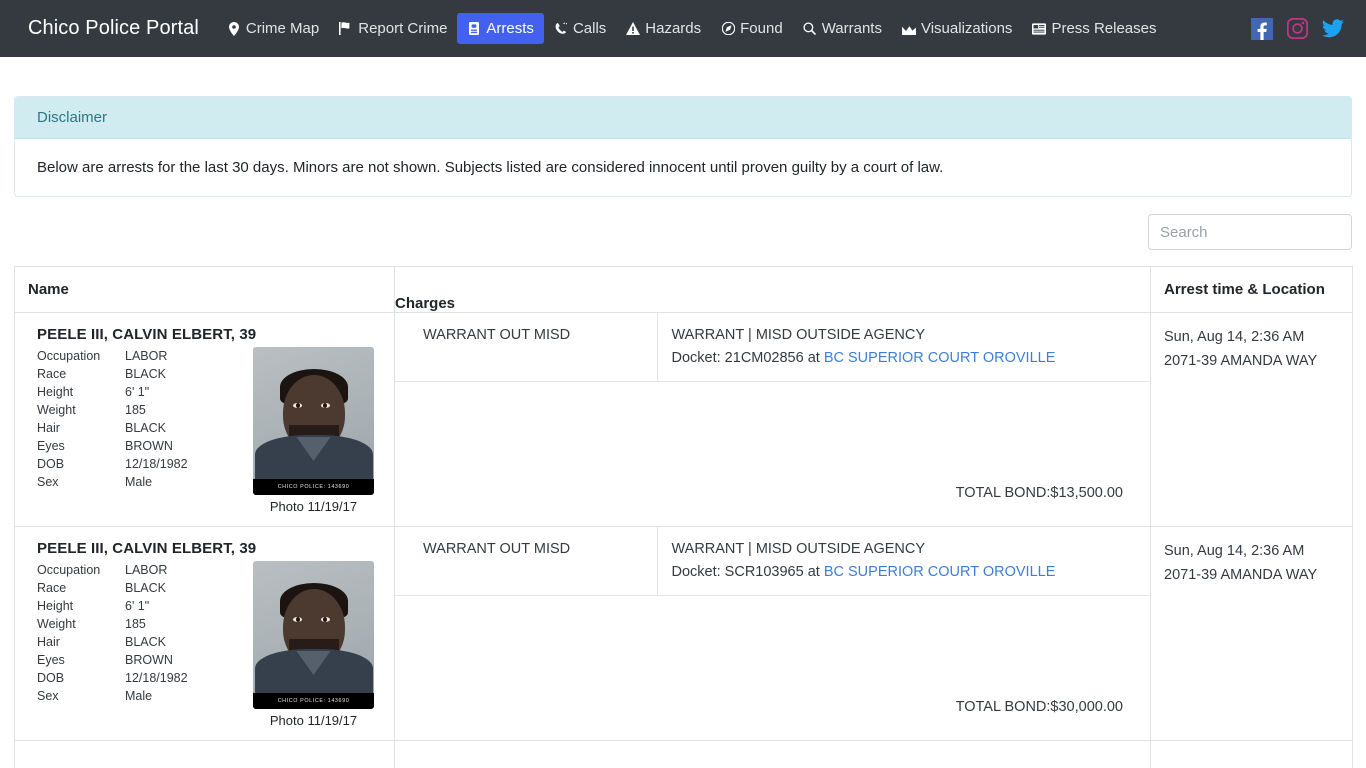 Image resolution: width=1366 pixels, height=768 pixels. I want to click on nav-item-warrants: Warrants, so click(842, 28).